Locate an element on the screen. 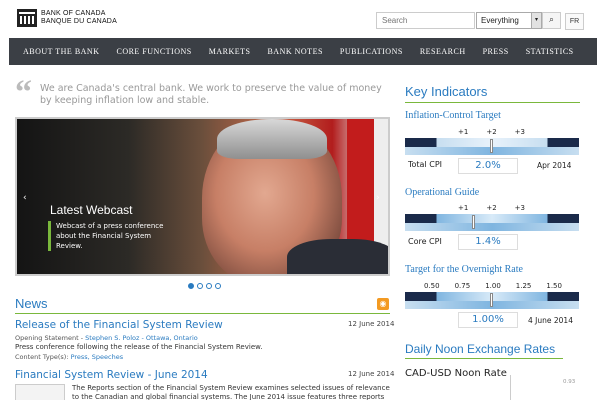 The height and width of the screenshot is (400, 600). news-item-types: Content Type(s): Press, Speeches is located at coordinates (69, 357).